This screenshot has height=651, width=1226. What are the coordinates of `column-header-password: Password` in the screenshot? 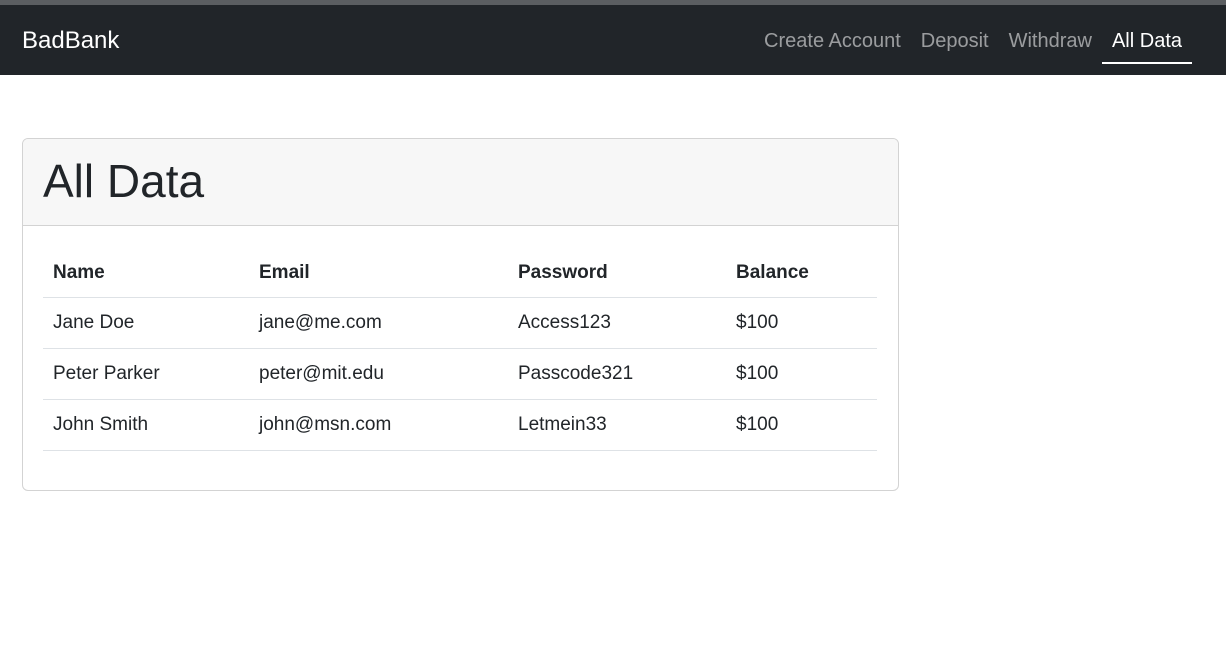 It's located at (617, 272).